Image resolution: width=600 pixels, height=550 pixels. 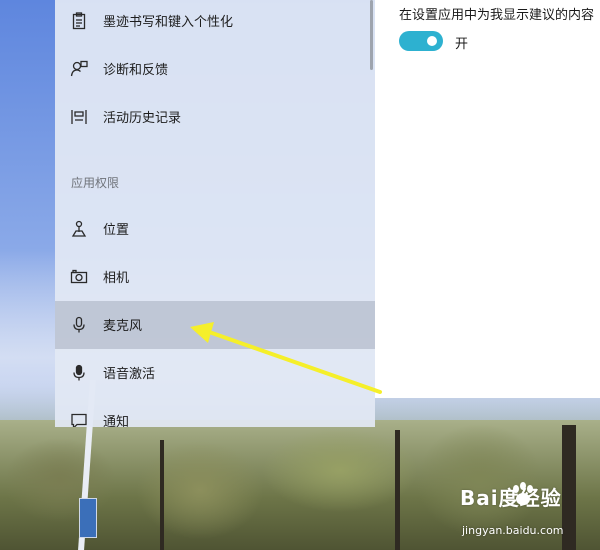 I want to click on camera-icon, so click(x=79, y=277).